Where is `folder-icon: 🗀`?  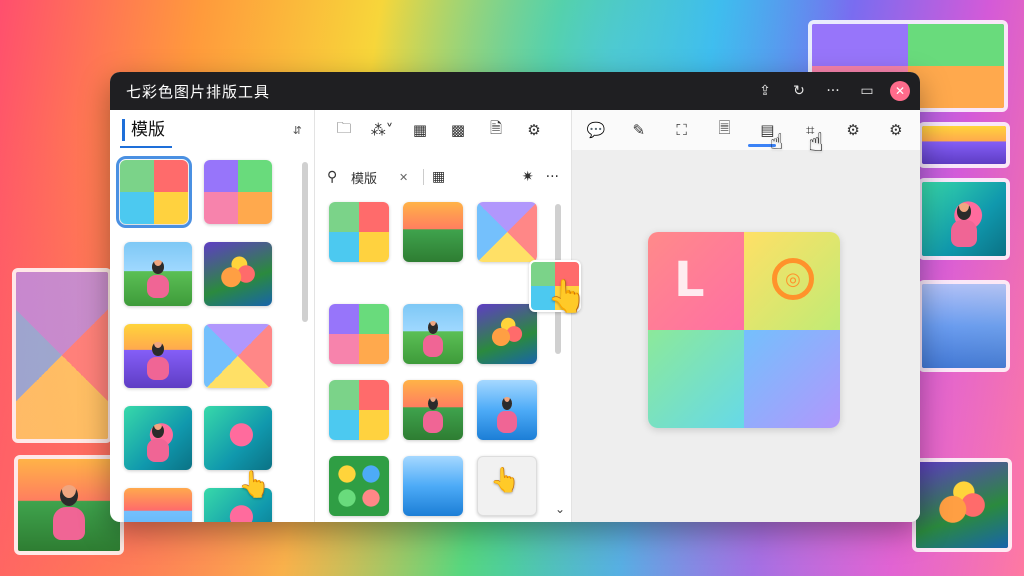 folder-icon: 🗀 is located at coordinates (344, 130).